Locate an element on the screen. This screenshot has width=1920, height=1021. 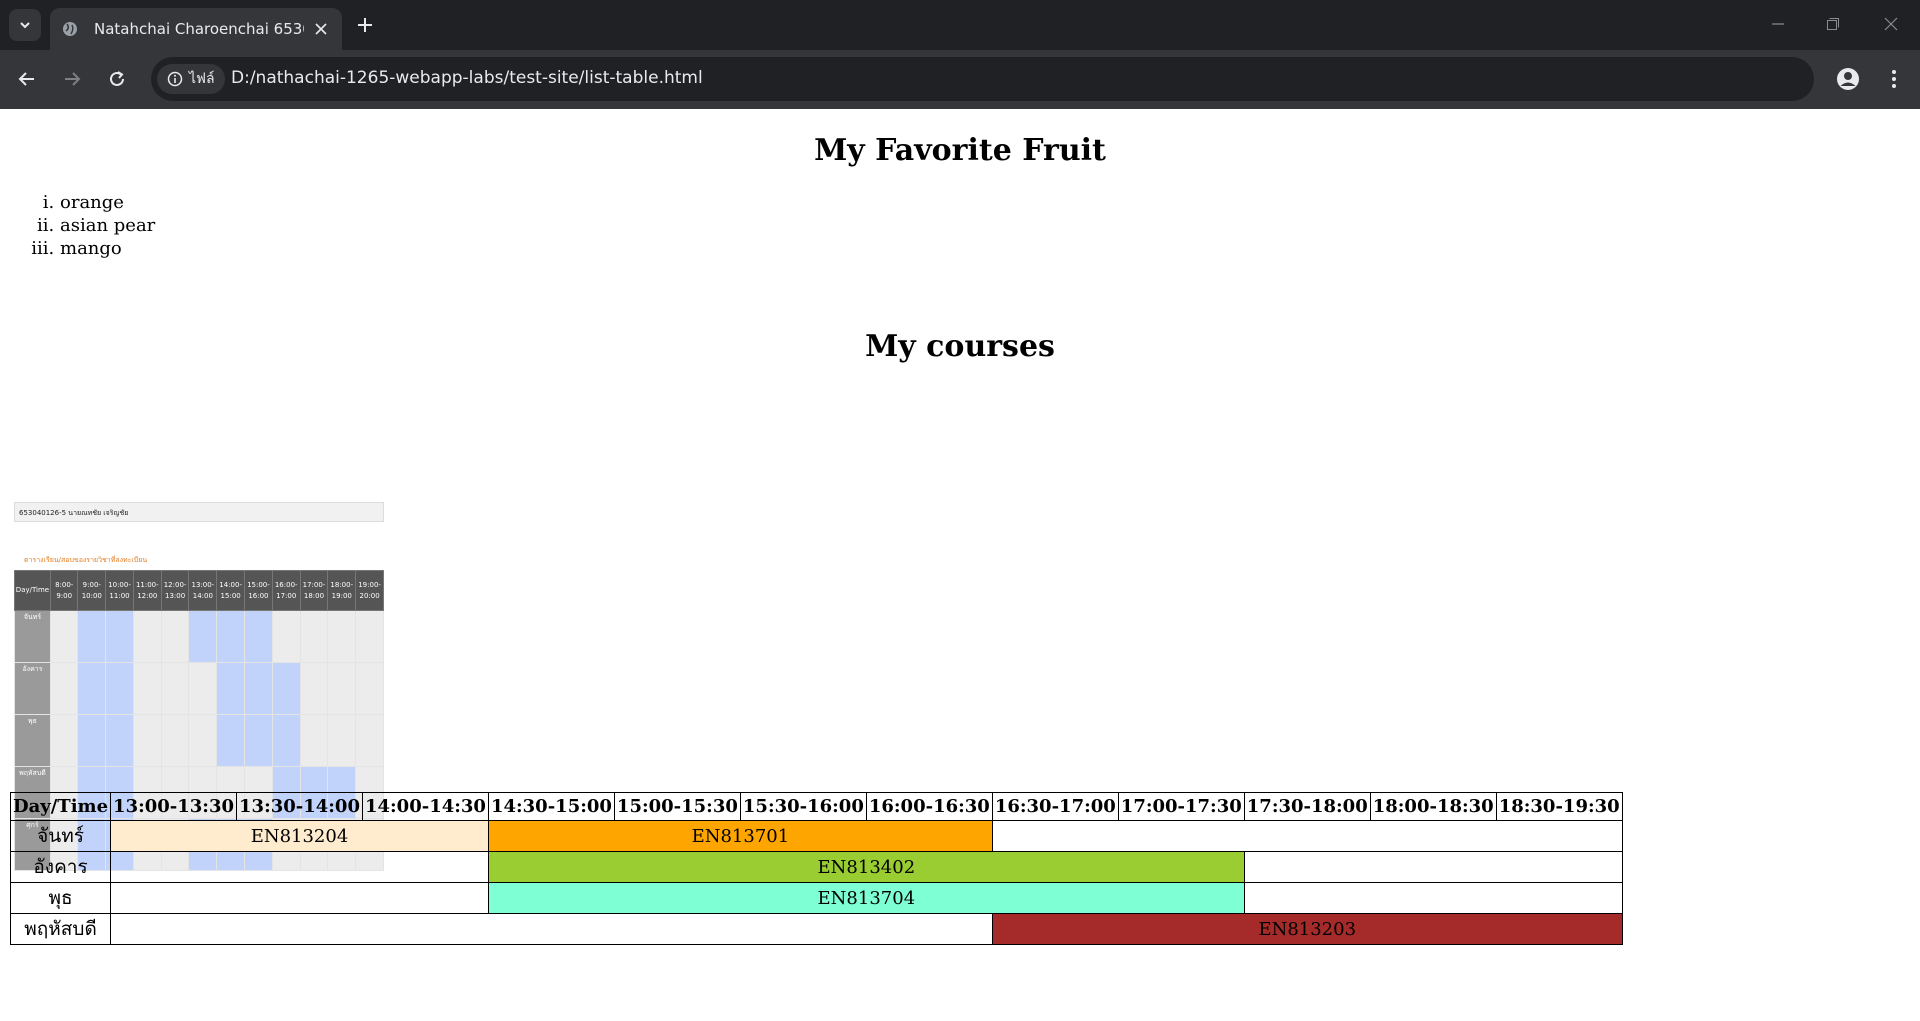
restore-icon is located at coordinates (1833, 24).